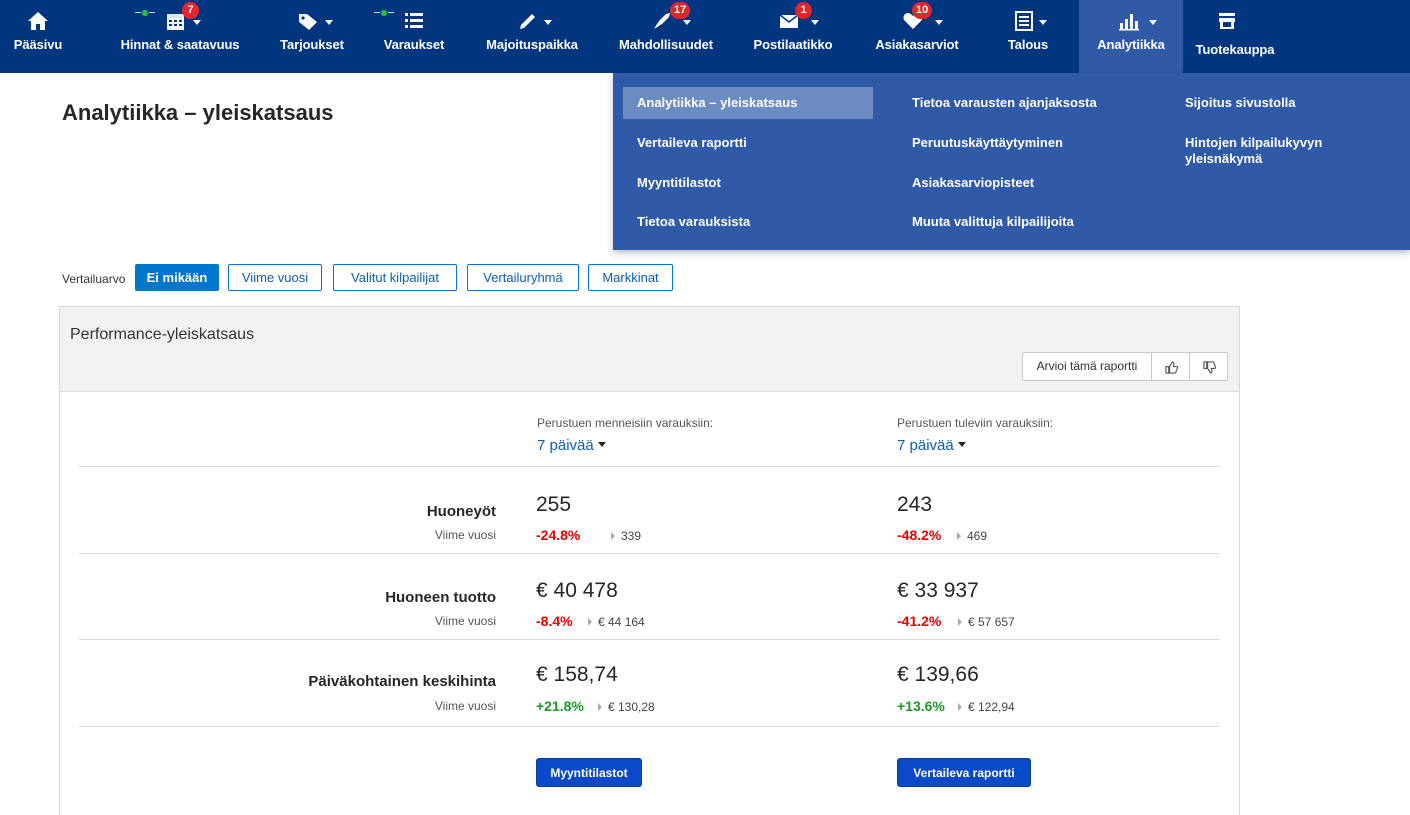  What do you see at coordinates (803, 10) in the screenshot?
I see `notification-badge: 1` at bounding box center [803, 10].